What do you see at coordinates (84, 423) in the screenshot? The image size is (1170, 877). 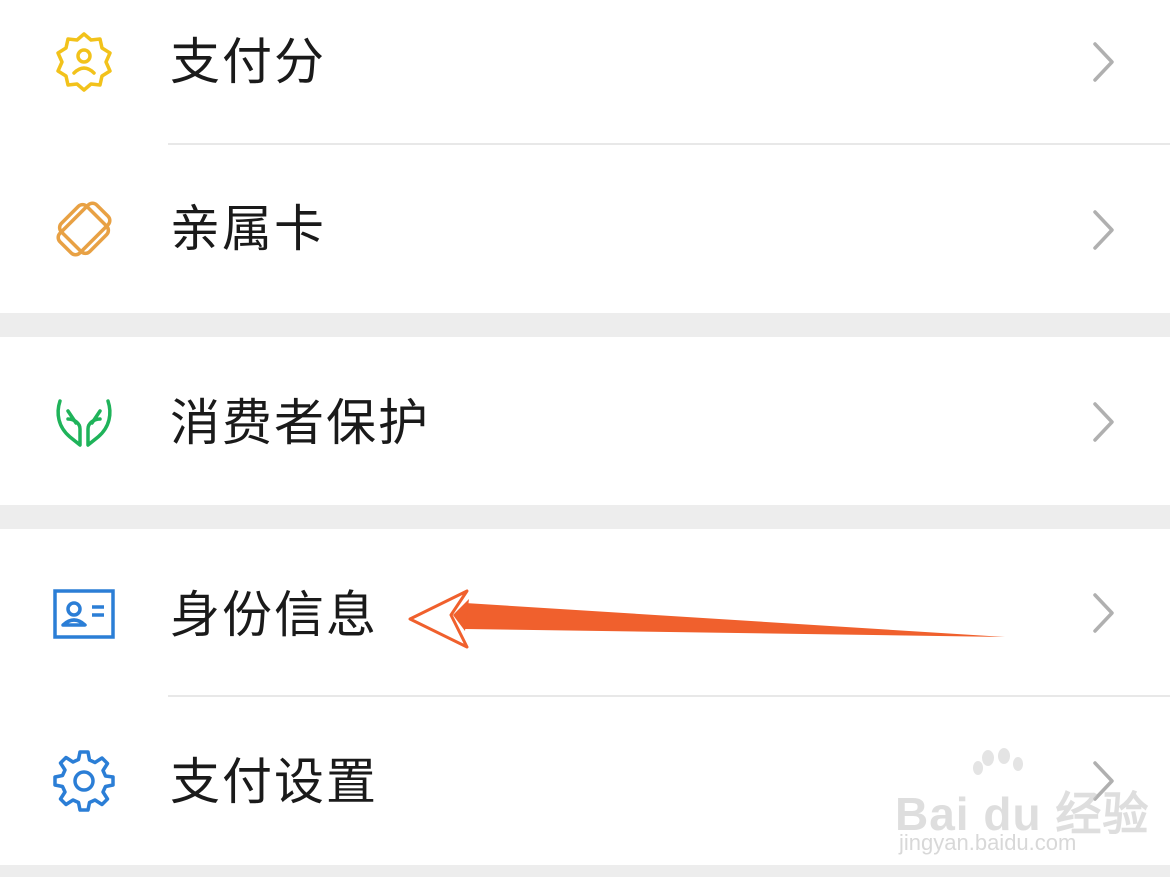 I see `consumer-protection-hands-icon` at bounding box center [84, 423].